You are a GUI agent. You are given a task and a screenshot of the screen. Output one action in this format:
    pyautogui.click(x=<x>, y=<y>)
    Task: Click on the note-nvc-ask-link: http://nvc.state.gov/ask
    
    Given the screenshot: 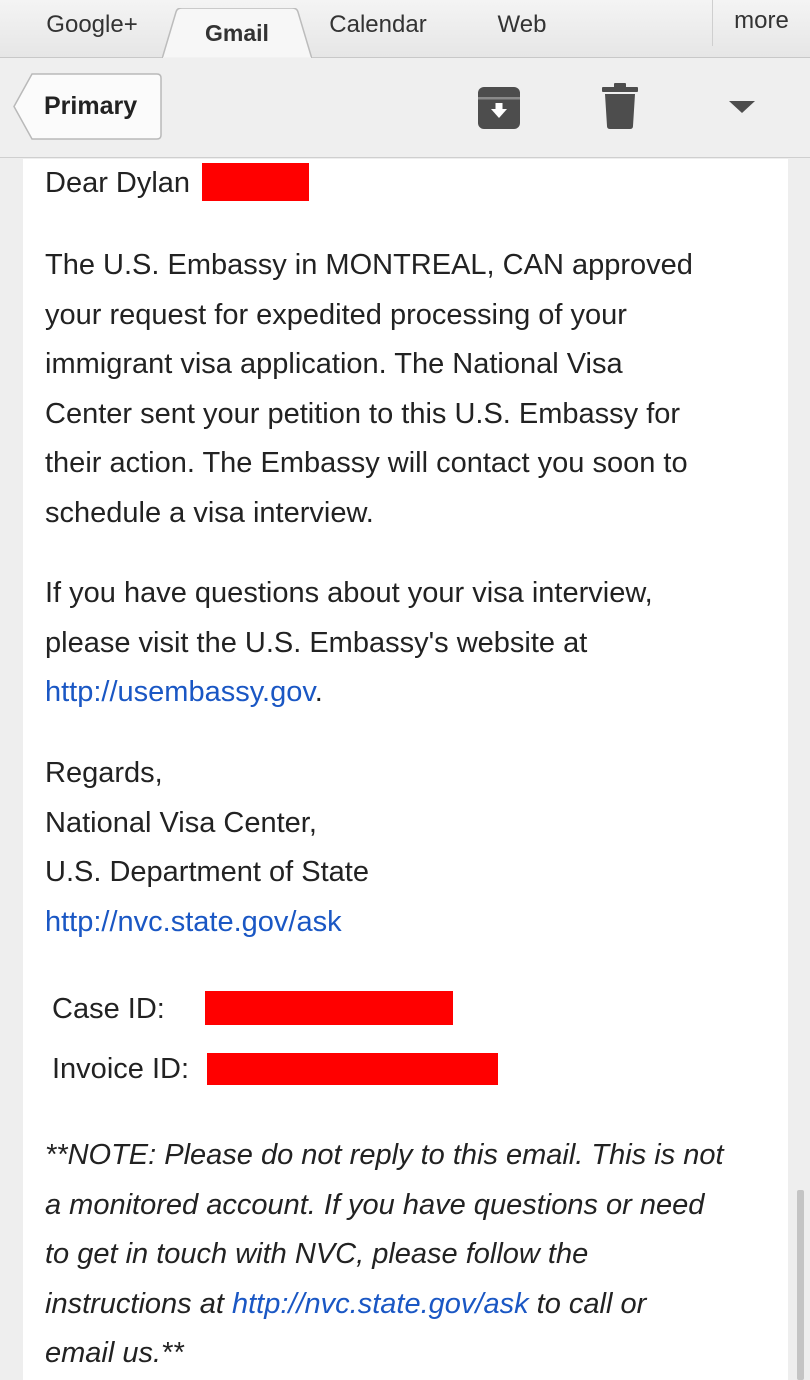 What is the action you would take?
    pyautogui.click(x=380, y=1304)
    